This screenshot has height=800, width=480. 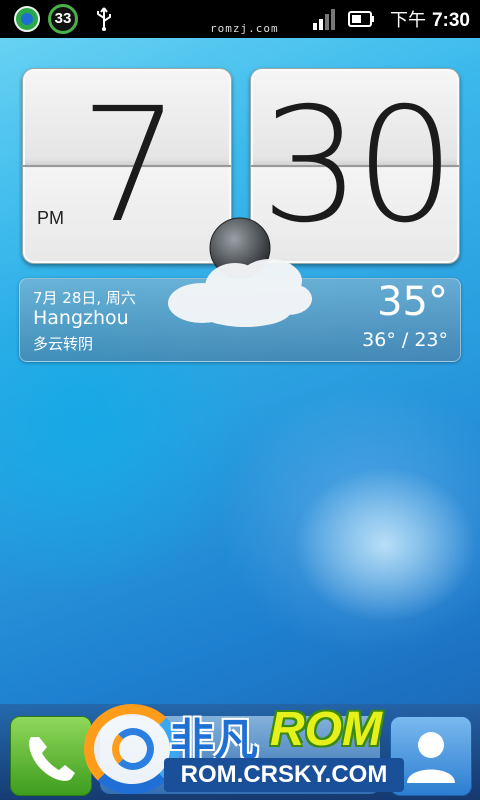 I want to click on status-clock: 下午 7:30, so click(x=430, y=19).